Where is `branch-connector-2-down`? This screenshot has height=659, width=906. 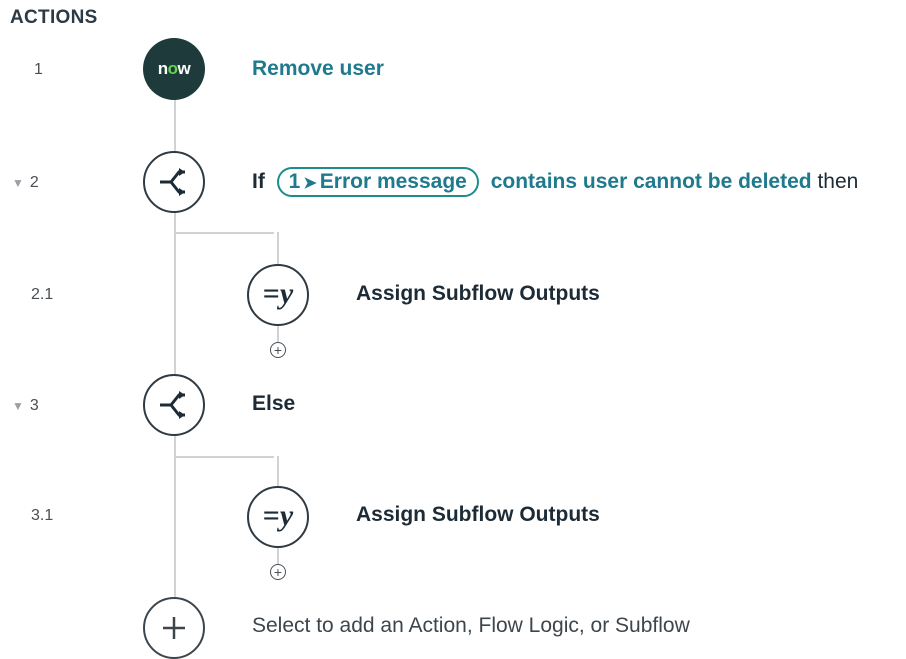
branch-connector-2-down is located at coordinates (278, 249).